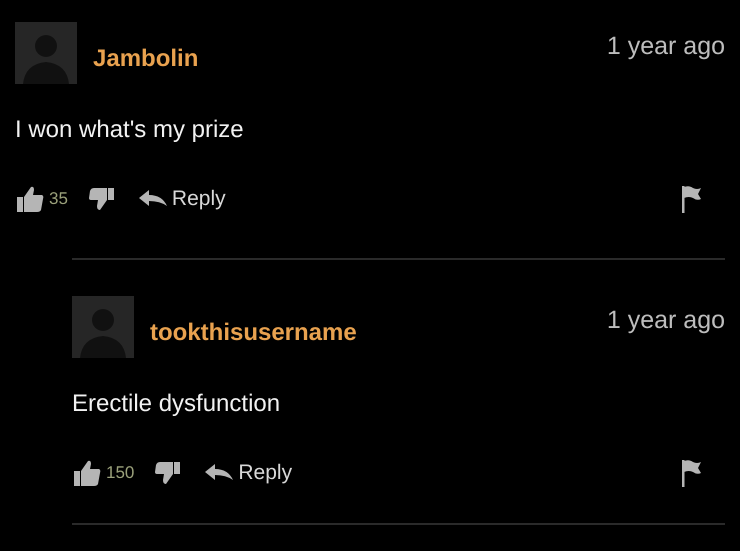  What do you see at coordinates (145, 59) in the screenshot?
I see `username: Jambolin` at bounding box center [145, 59].